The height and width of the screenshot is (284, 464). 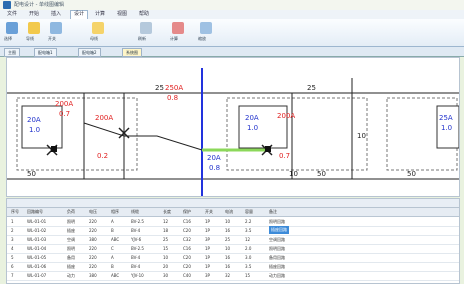 I want to click on table-cell: YJV-10, so click(x=137, y=275).